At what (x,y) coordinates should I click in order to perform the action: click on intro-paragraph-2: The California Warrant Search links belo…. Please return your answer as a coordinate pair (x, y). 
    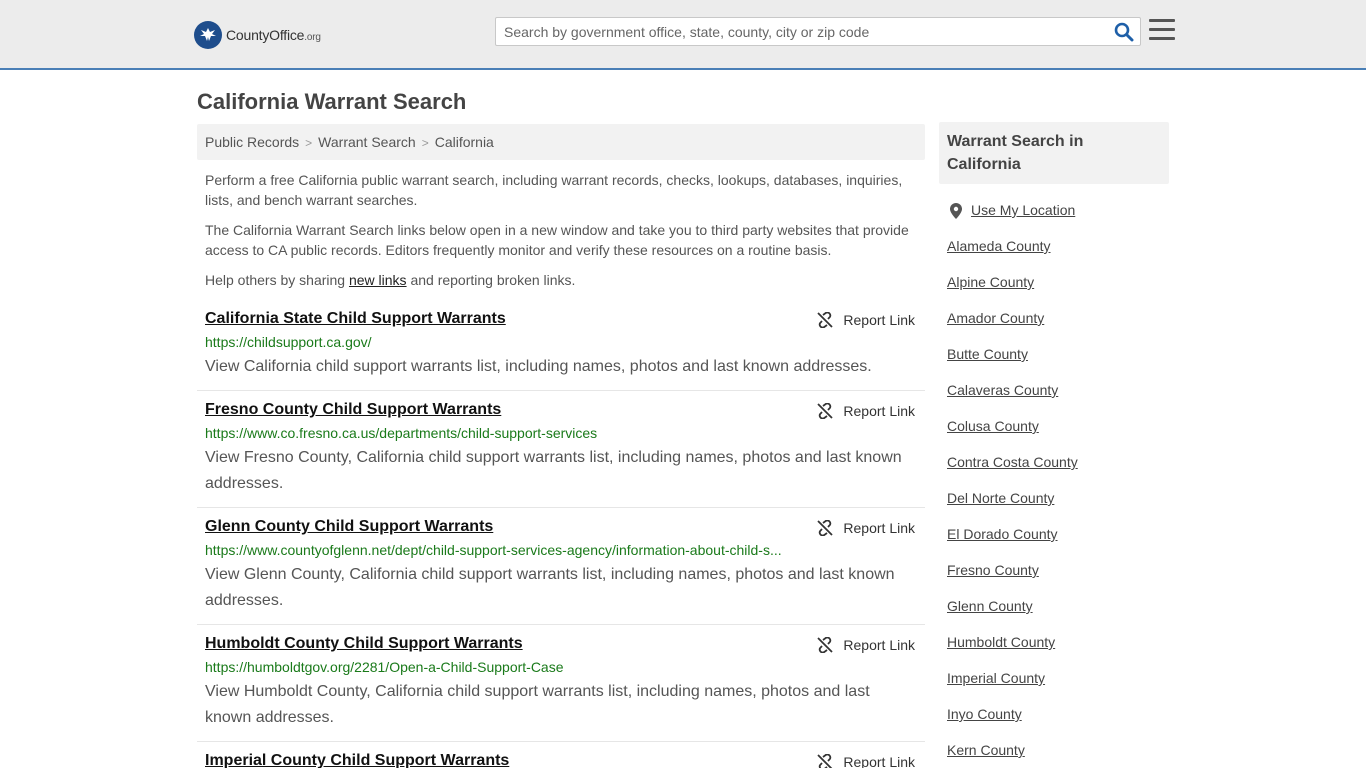
    Looking at the image, I should click on (557, 240).